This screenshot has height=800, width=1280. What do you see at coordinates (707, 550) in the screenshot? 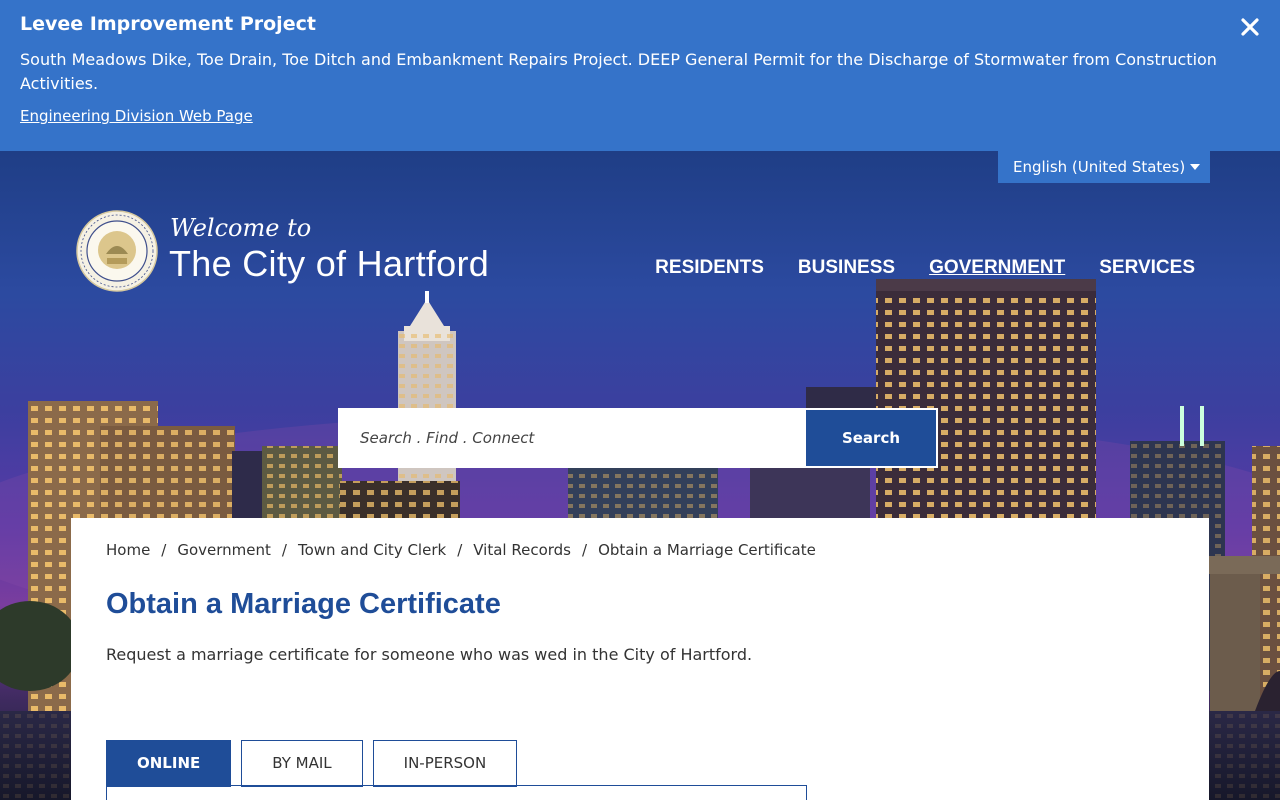
I see `breadcrumb-current: Obtain a Marriage Certificate` at bounding box center [707, 550].